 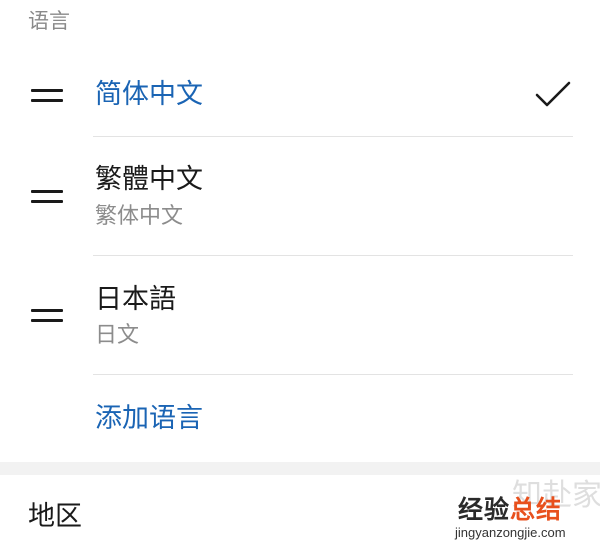 I want to click on watermark-url: jingyanzongjie.com, so click(x=510, y=532).